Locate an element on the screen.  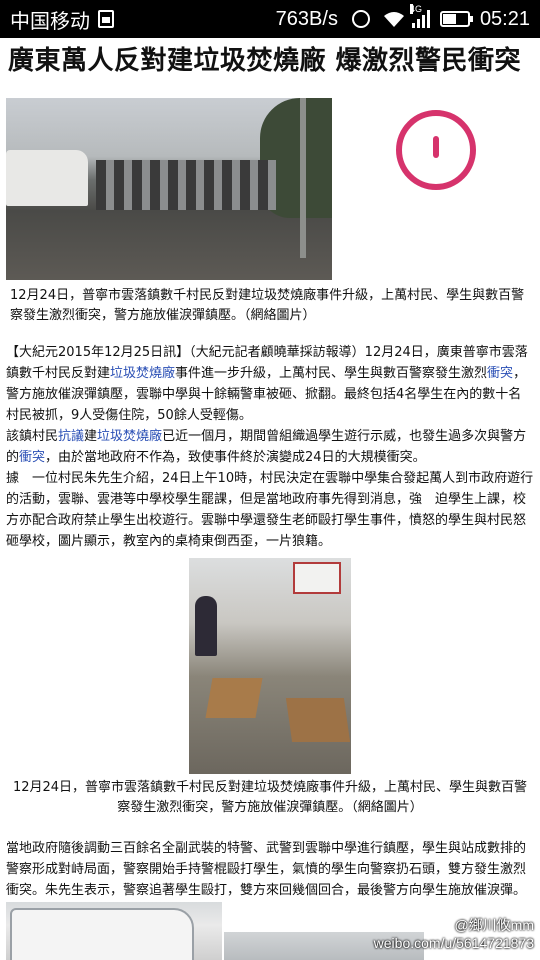
sim-icon is located at coordinates (106, 19).